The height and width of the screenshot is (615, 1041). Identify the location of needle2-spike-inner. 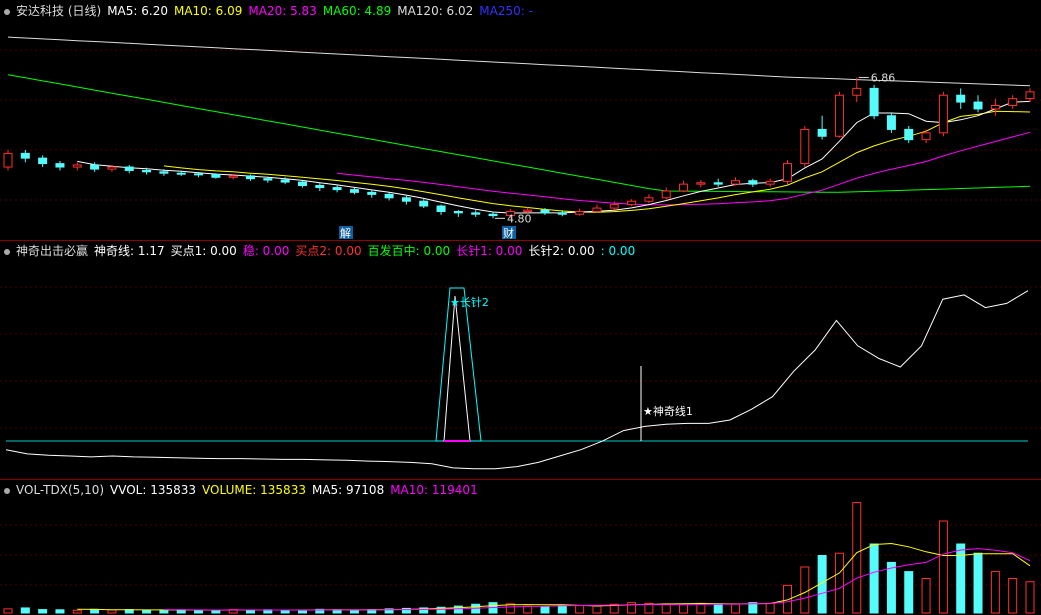
(457, 368).